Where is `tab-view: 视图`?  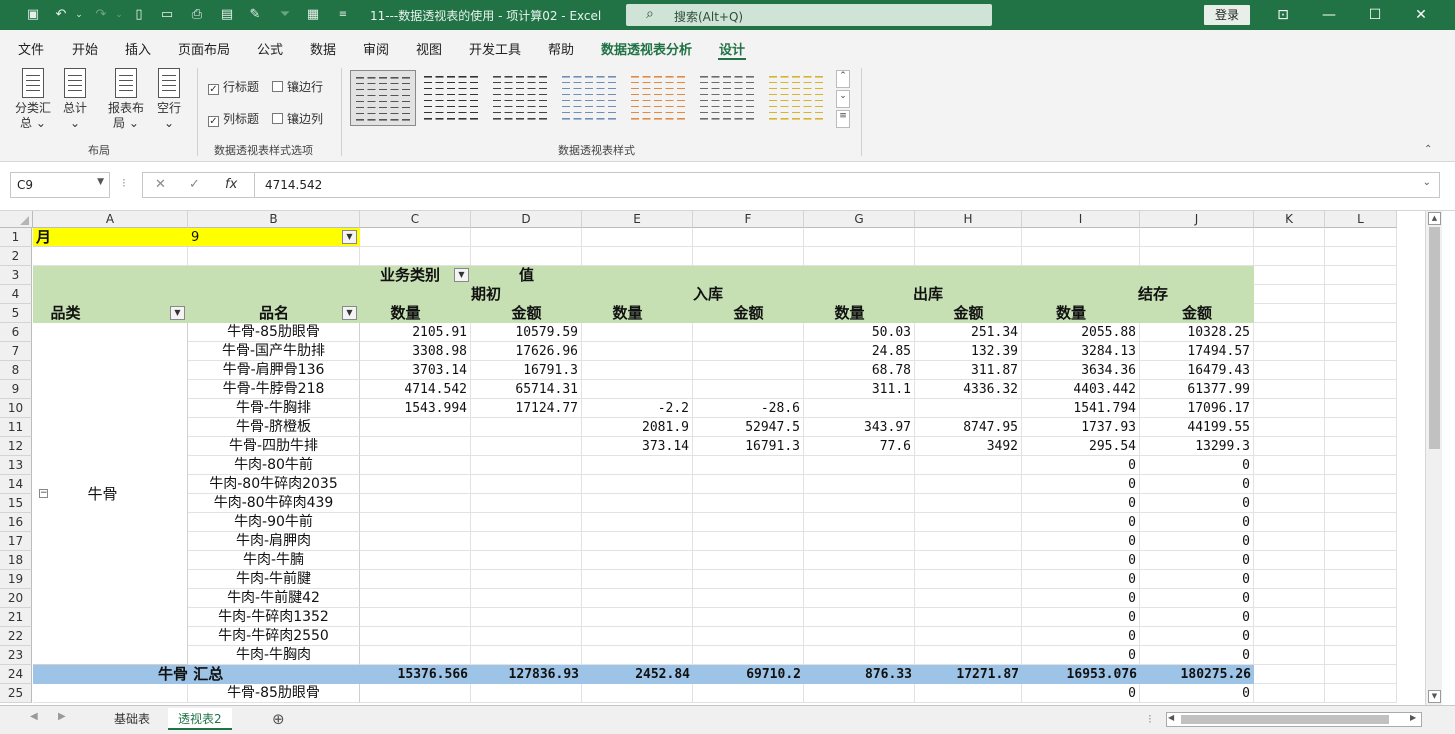 tab-view: 视图 is located at coordinates (429, 48).